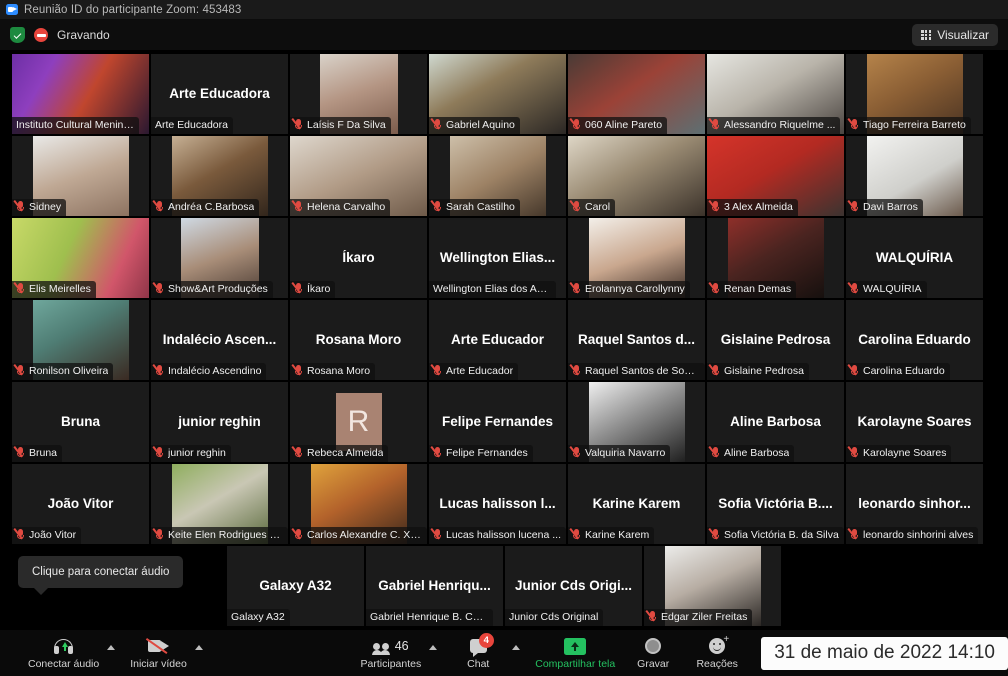 The width and height of the screenshot is (1008, 676). What do you see at coordinates (80, 422) in the screenshot?
I see `participant-tile: Bruna Bruna` at bounding box center [80, 422].